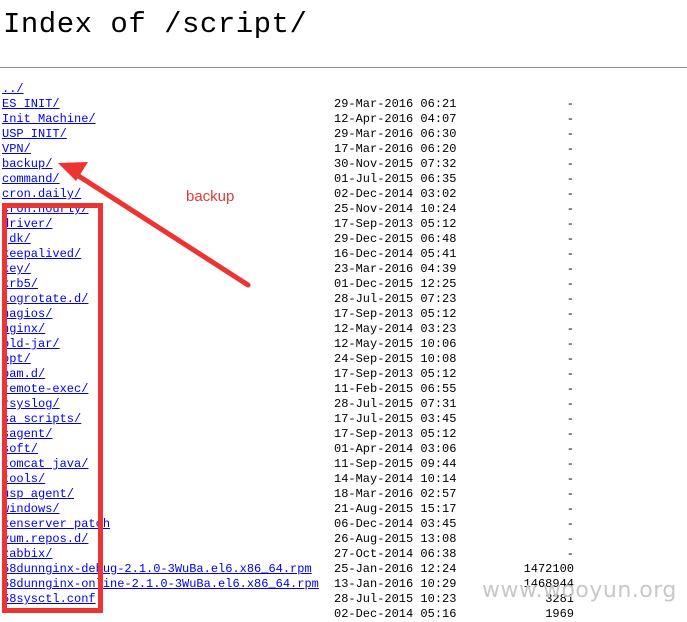 The image size is (687, 622). What do you see at coordinates (332, 179) in the screenshot?
I see `listing-row: command/01-Jul-2015 06:35 -` at bounding box center [332, 179].